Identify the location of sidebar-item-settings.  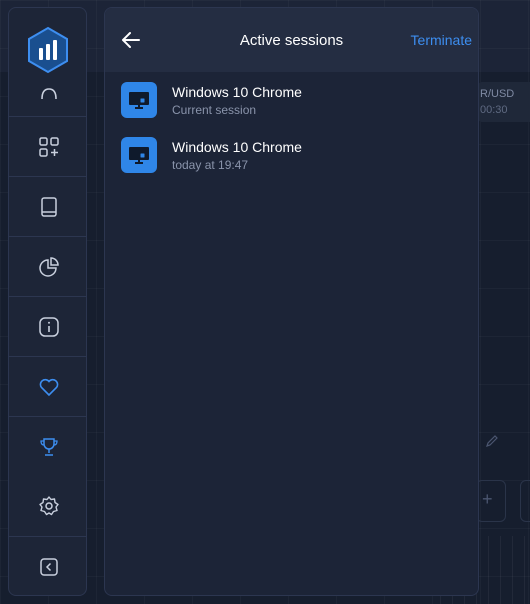
(47, 506).